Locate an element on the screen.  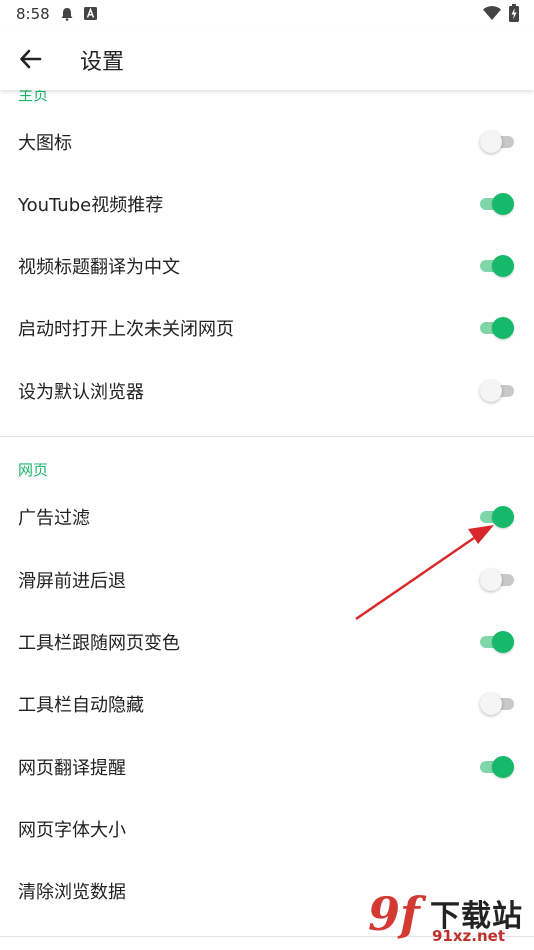
setting-translate-reminder: 网页翻译提醒 is located at coordinates (267, 767).